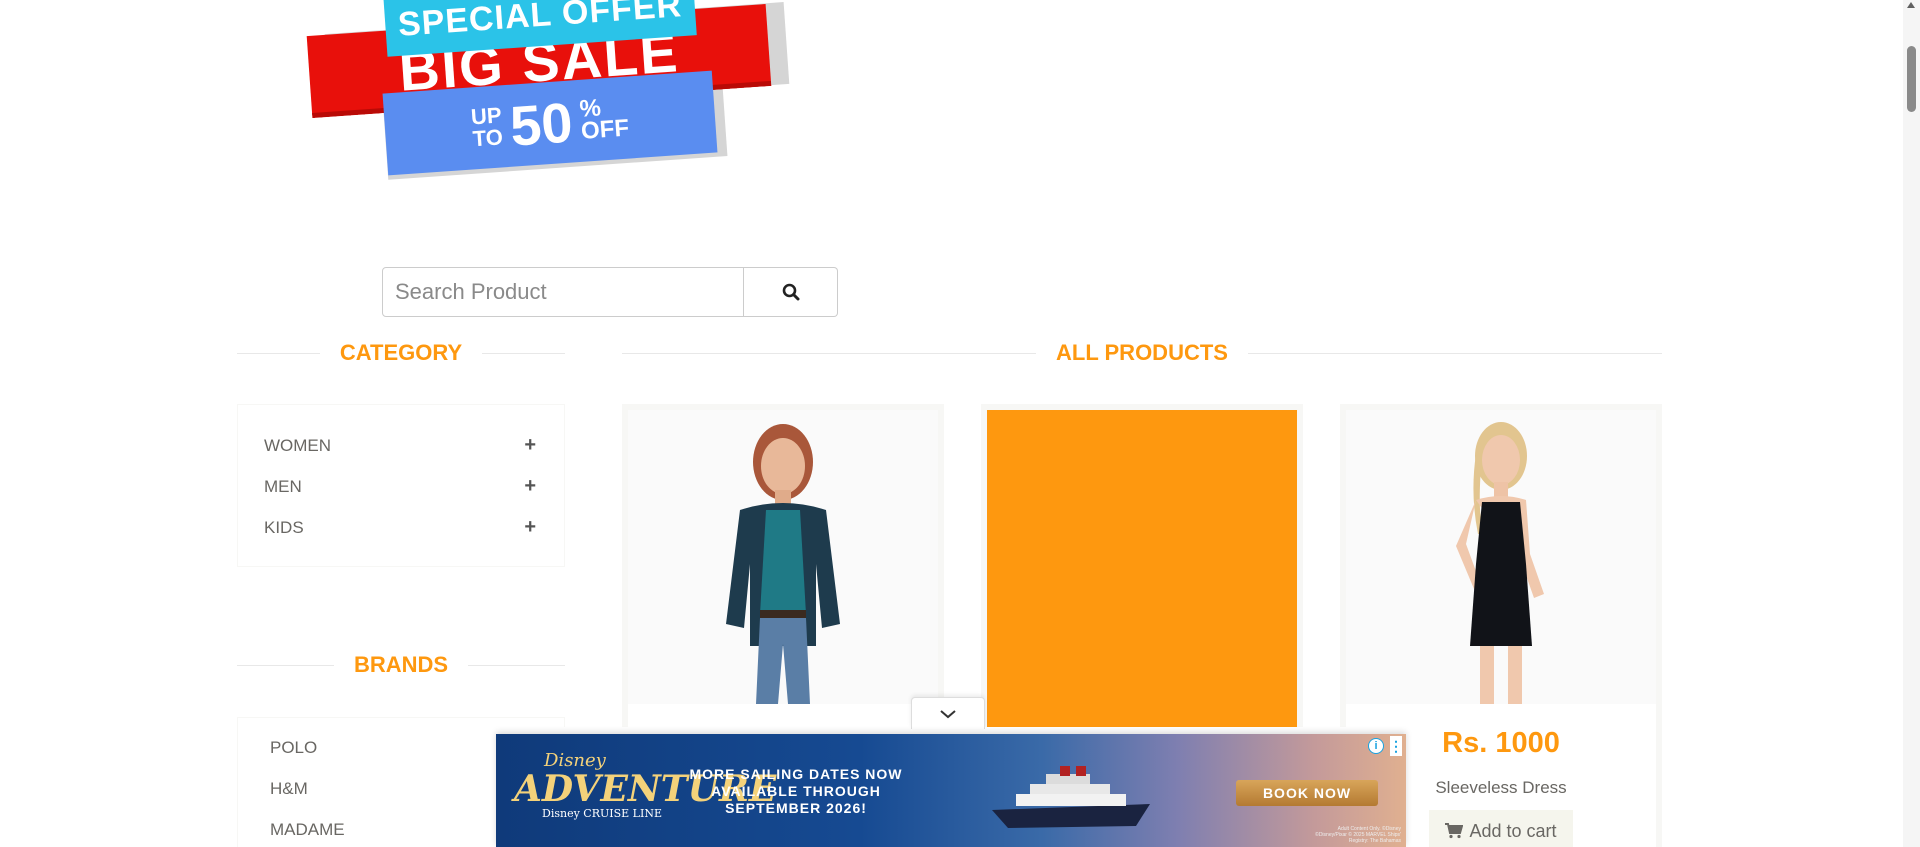  Describe the element at coordinates (563, 292) in the screenshot. I see `search-input` at that location.